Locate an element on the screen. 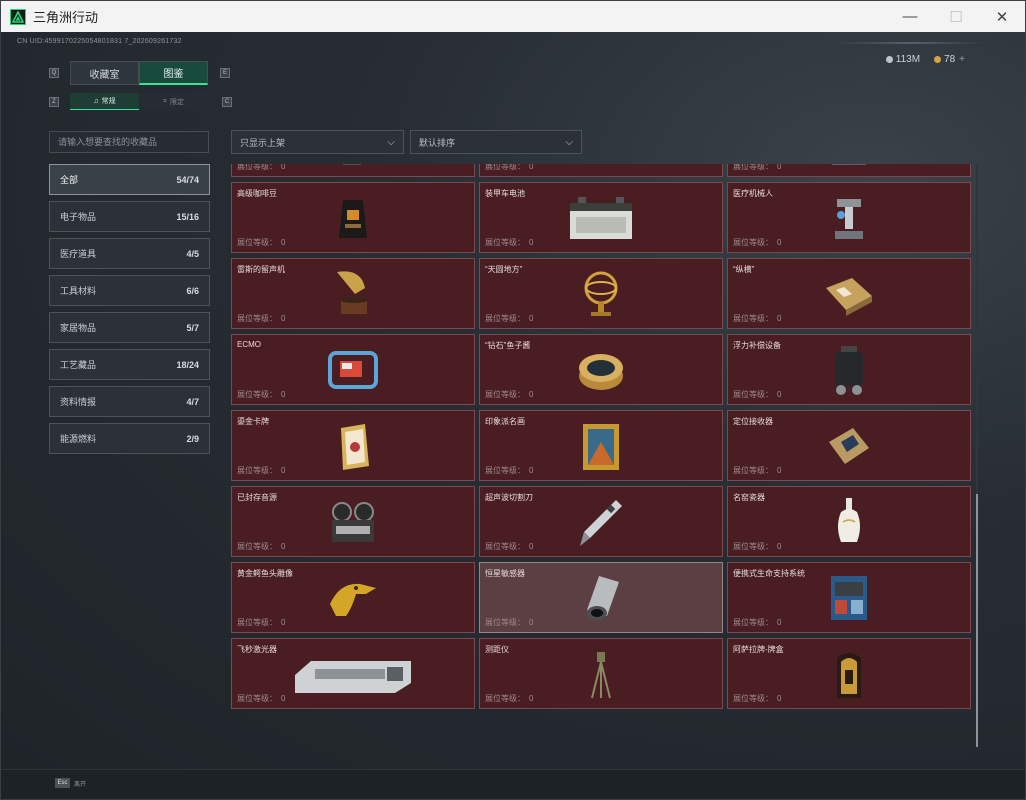  category-medical: 医疗道具 4/5 is located at coordinates (129, 253).